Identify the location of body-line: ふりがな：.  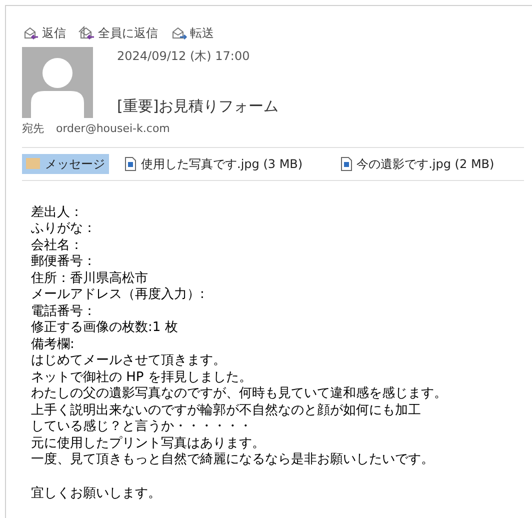
(64, 229).